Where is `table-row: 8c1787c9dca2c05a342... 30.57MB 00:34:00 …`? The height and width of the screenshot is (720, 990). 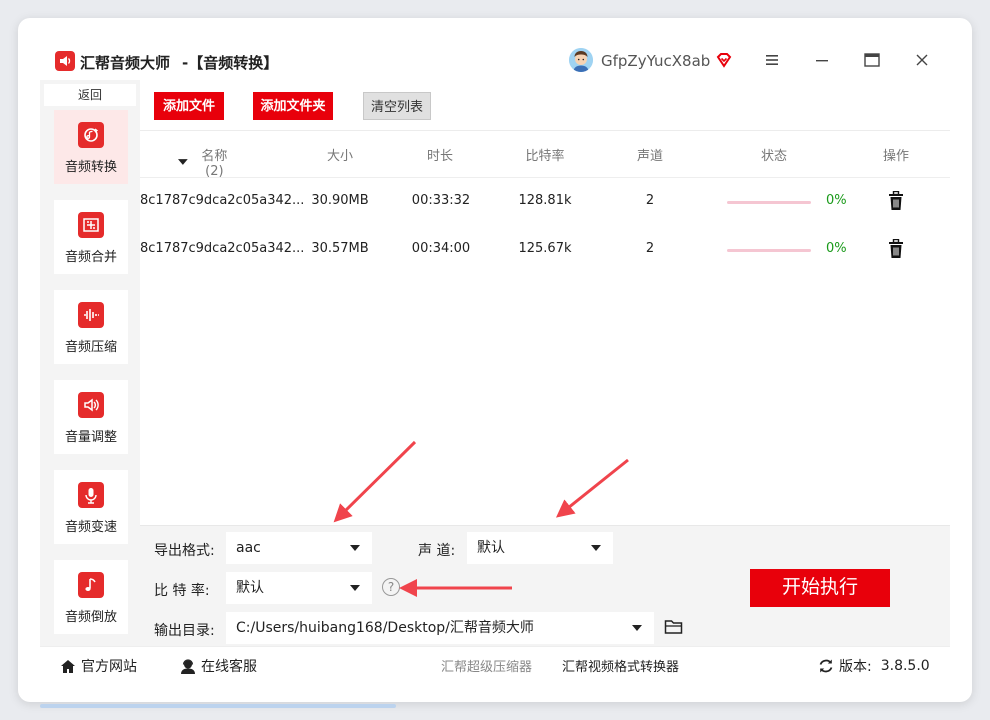
table-row: 8c1787c9dca2c05a342... 30.57MB 00:34:00 … is located at coordinates (545, 250).